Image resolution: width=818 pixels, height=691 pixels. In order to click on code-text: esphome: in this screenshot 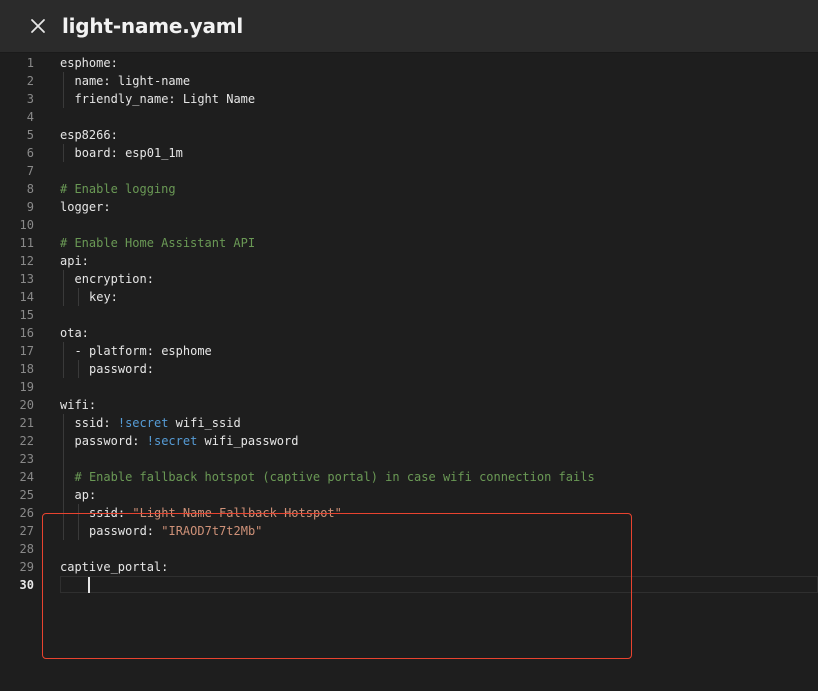, I will do `click(89, 63)`.